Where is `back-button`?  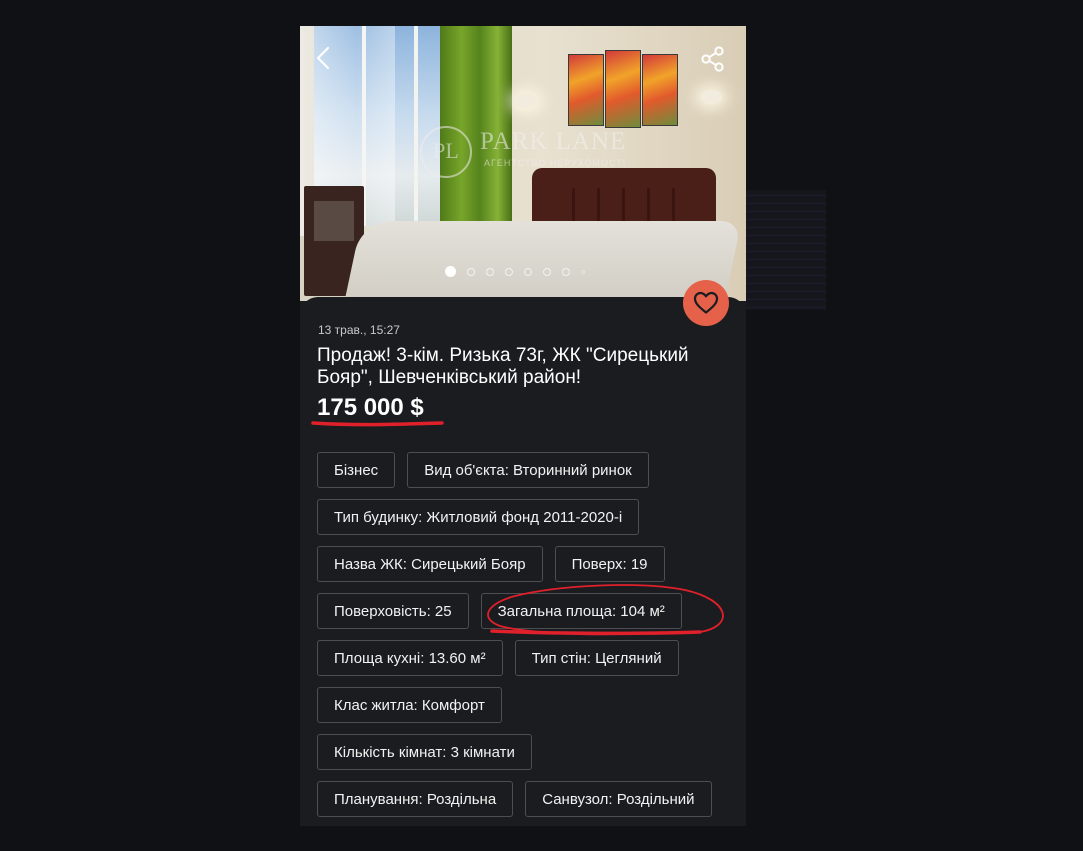 back-button is located at coordinates (324, 58).